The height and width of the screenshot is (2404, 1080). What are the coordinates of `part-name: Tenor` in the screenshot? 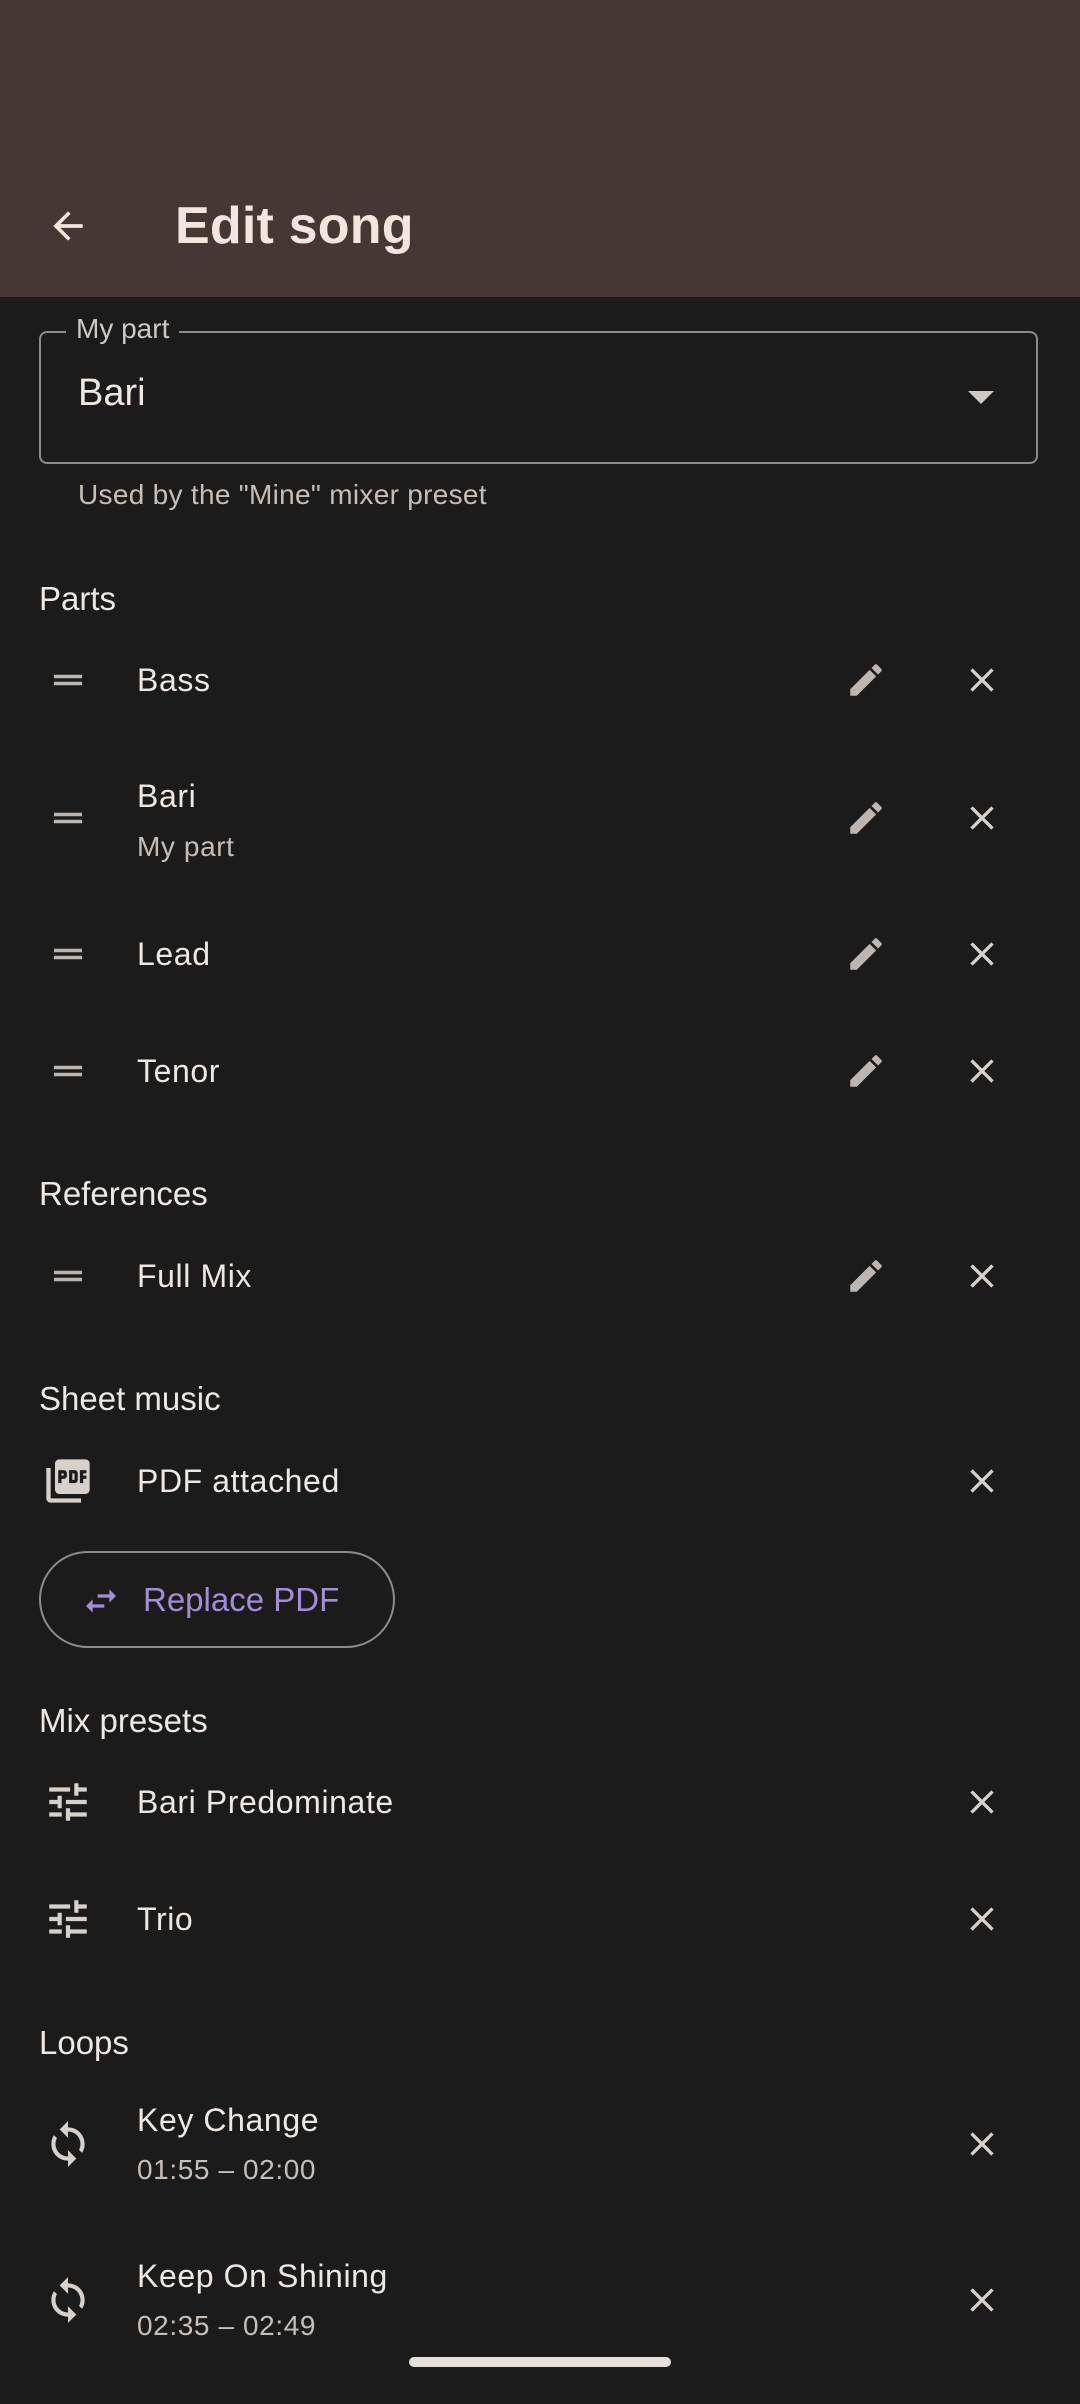 It's located at (179, 1071).